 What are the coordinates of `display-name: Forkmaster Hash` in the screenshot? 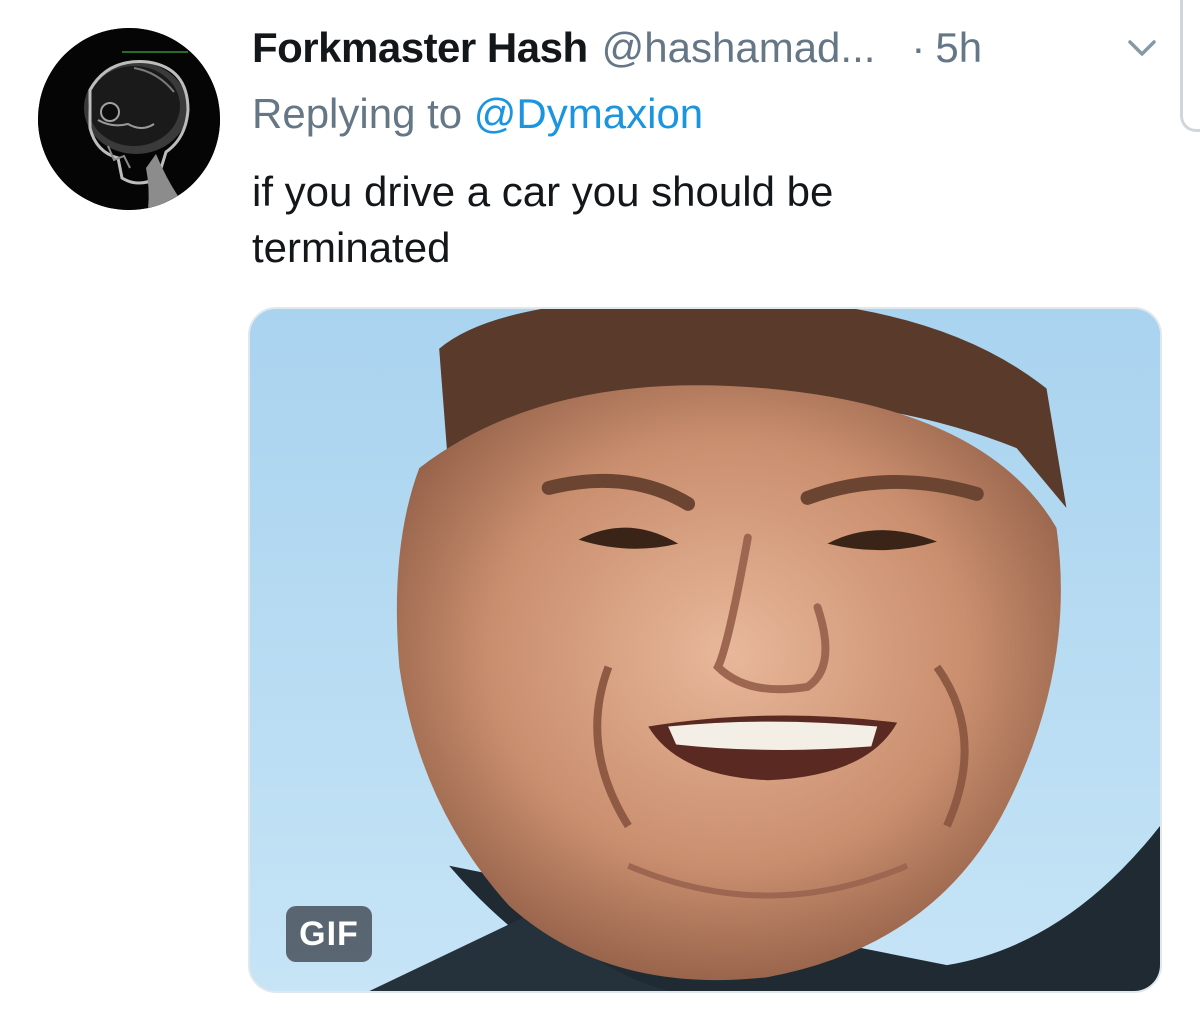 It's located at (420, 48).